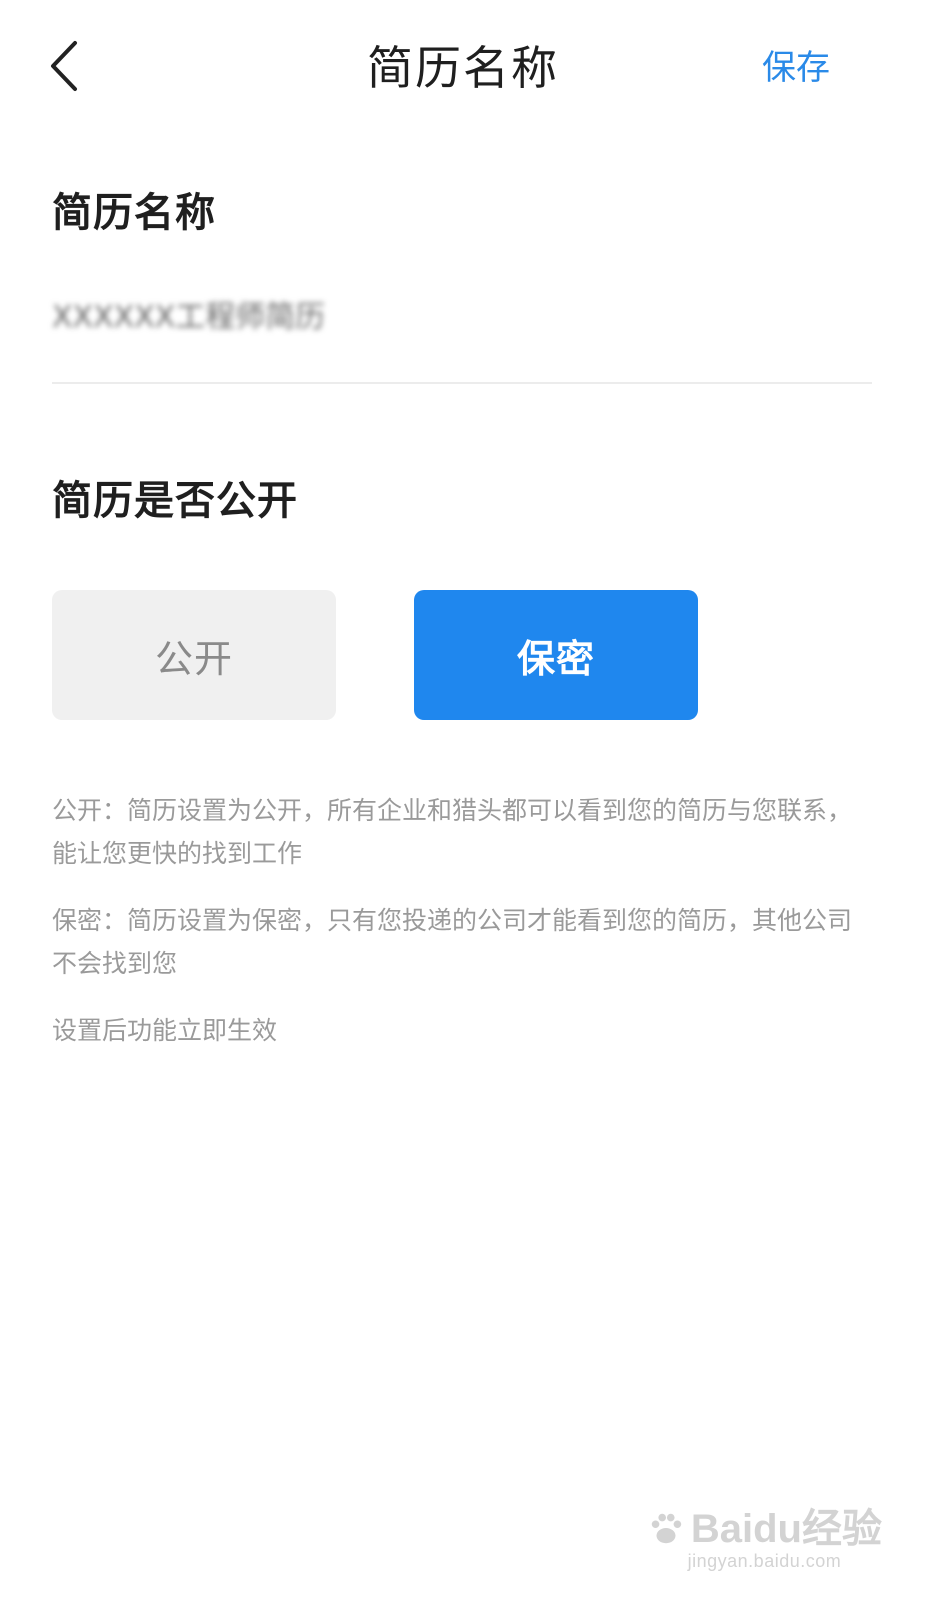  What do you see at coordinates (165, 1030) in the screenshot?
I see `effect-note: 设置后功能立即生效` at bounding box center [165, 1030].